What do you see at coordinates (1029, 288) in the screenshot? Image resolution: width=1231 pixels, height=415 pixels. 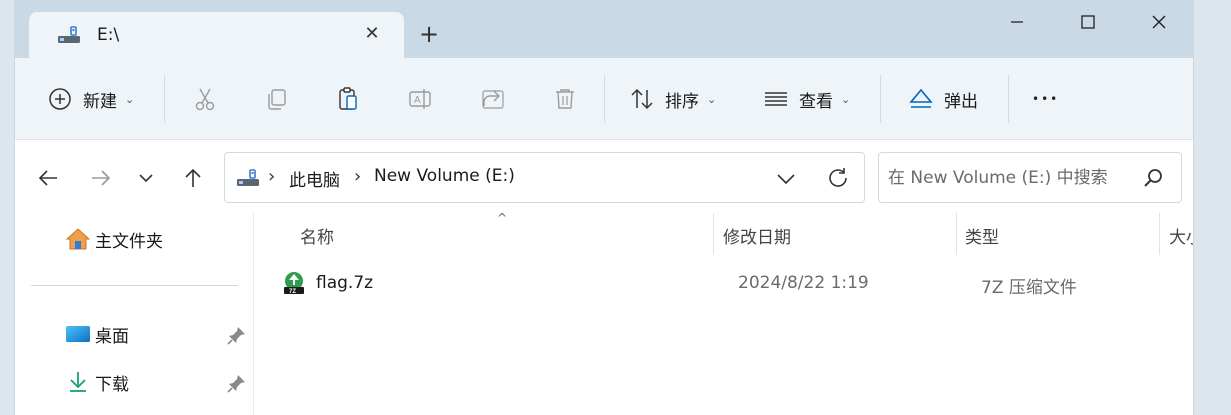 I see `file-type: 7Z 压缩文件` at bounding box center [1029, 288].